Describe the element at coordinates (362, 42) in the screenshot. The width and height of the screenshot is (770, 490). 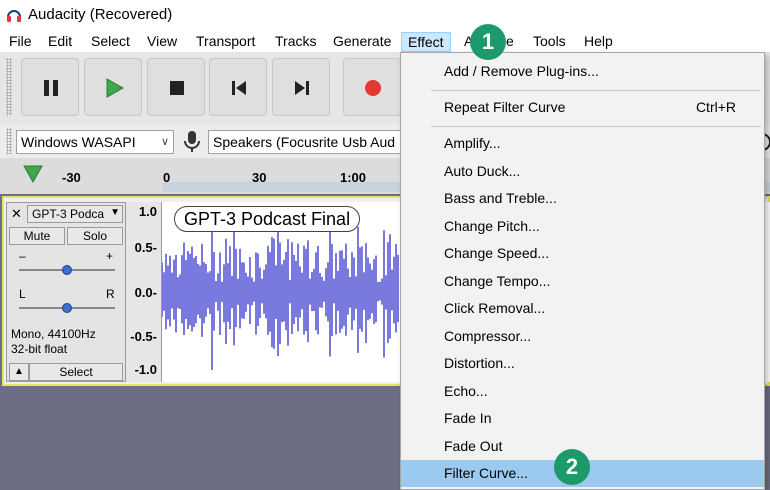
I see `menu-generate: Generate` at that location.